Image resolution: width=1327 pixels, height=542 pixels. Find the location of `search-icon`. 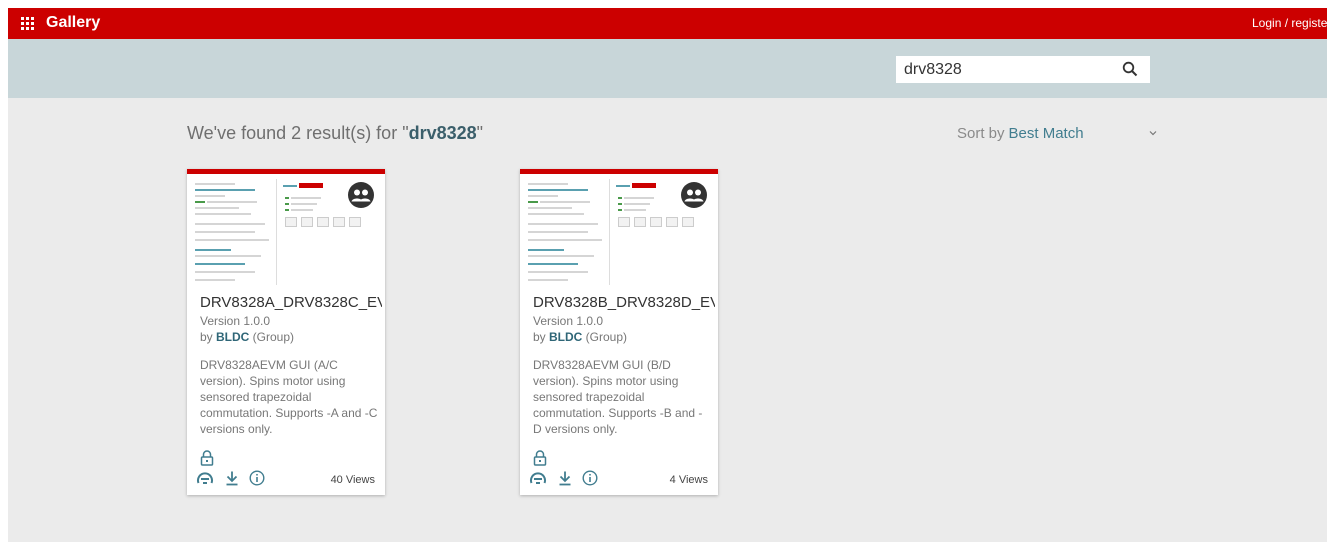

search-icon is located at coordinates (1130, 69).